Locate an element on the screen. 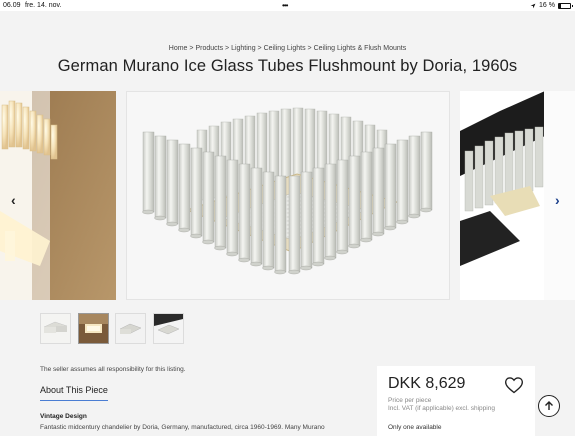 The image size is (575, 436). status-right: 16 % is located at coordinates (551, 5).